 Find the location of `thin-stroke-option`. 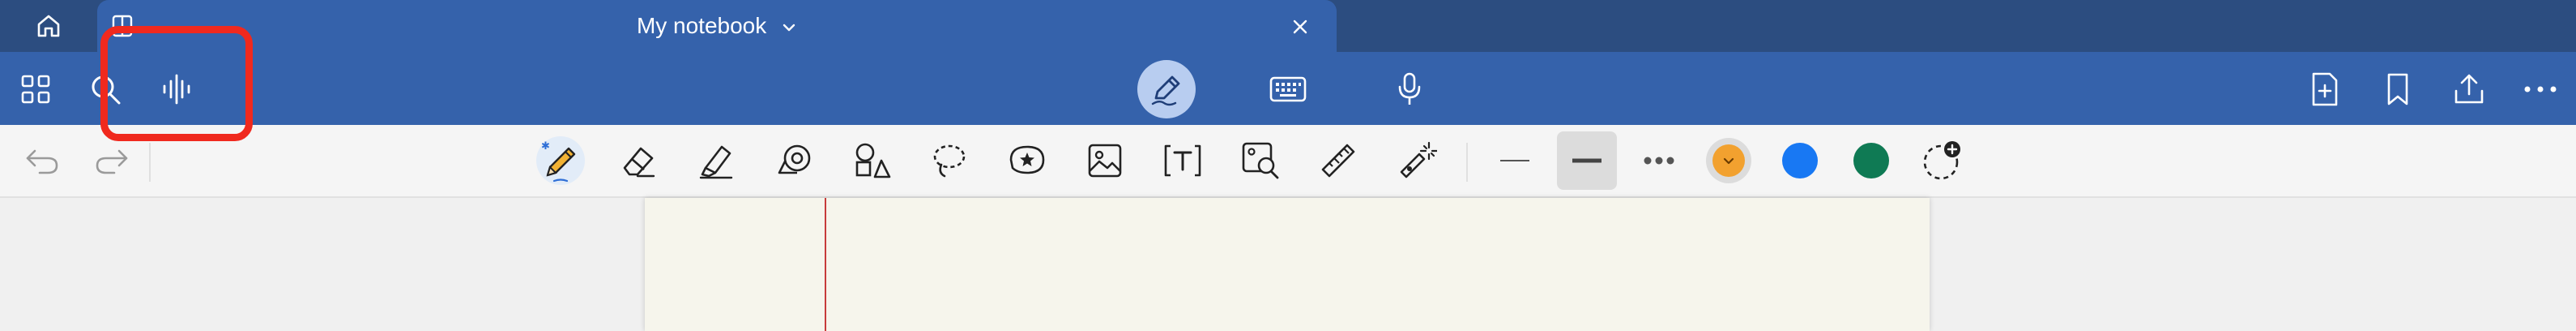

thin-stroke-option is located at coordinates (1515, 160).